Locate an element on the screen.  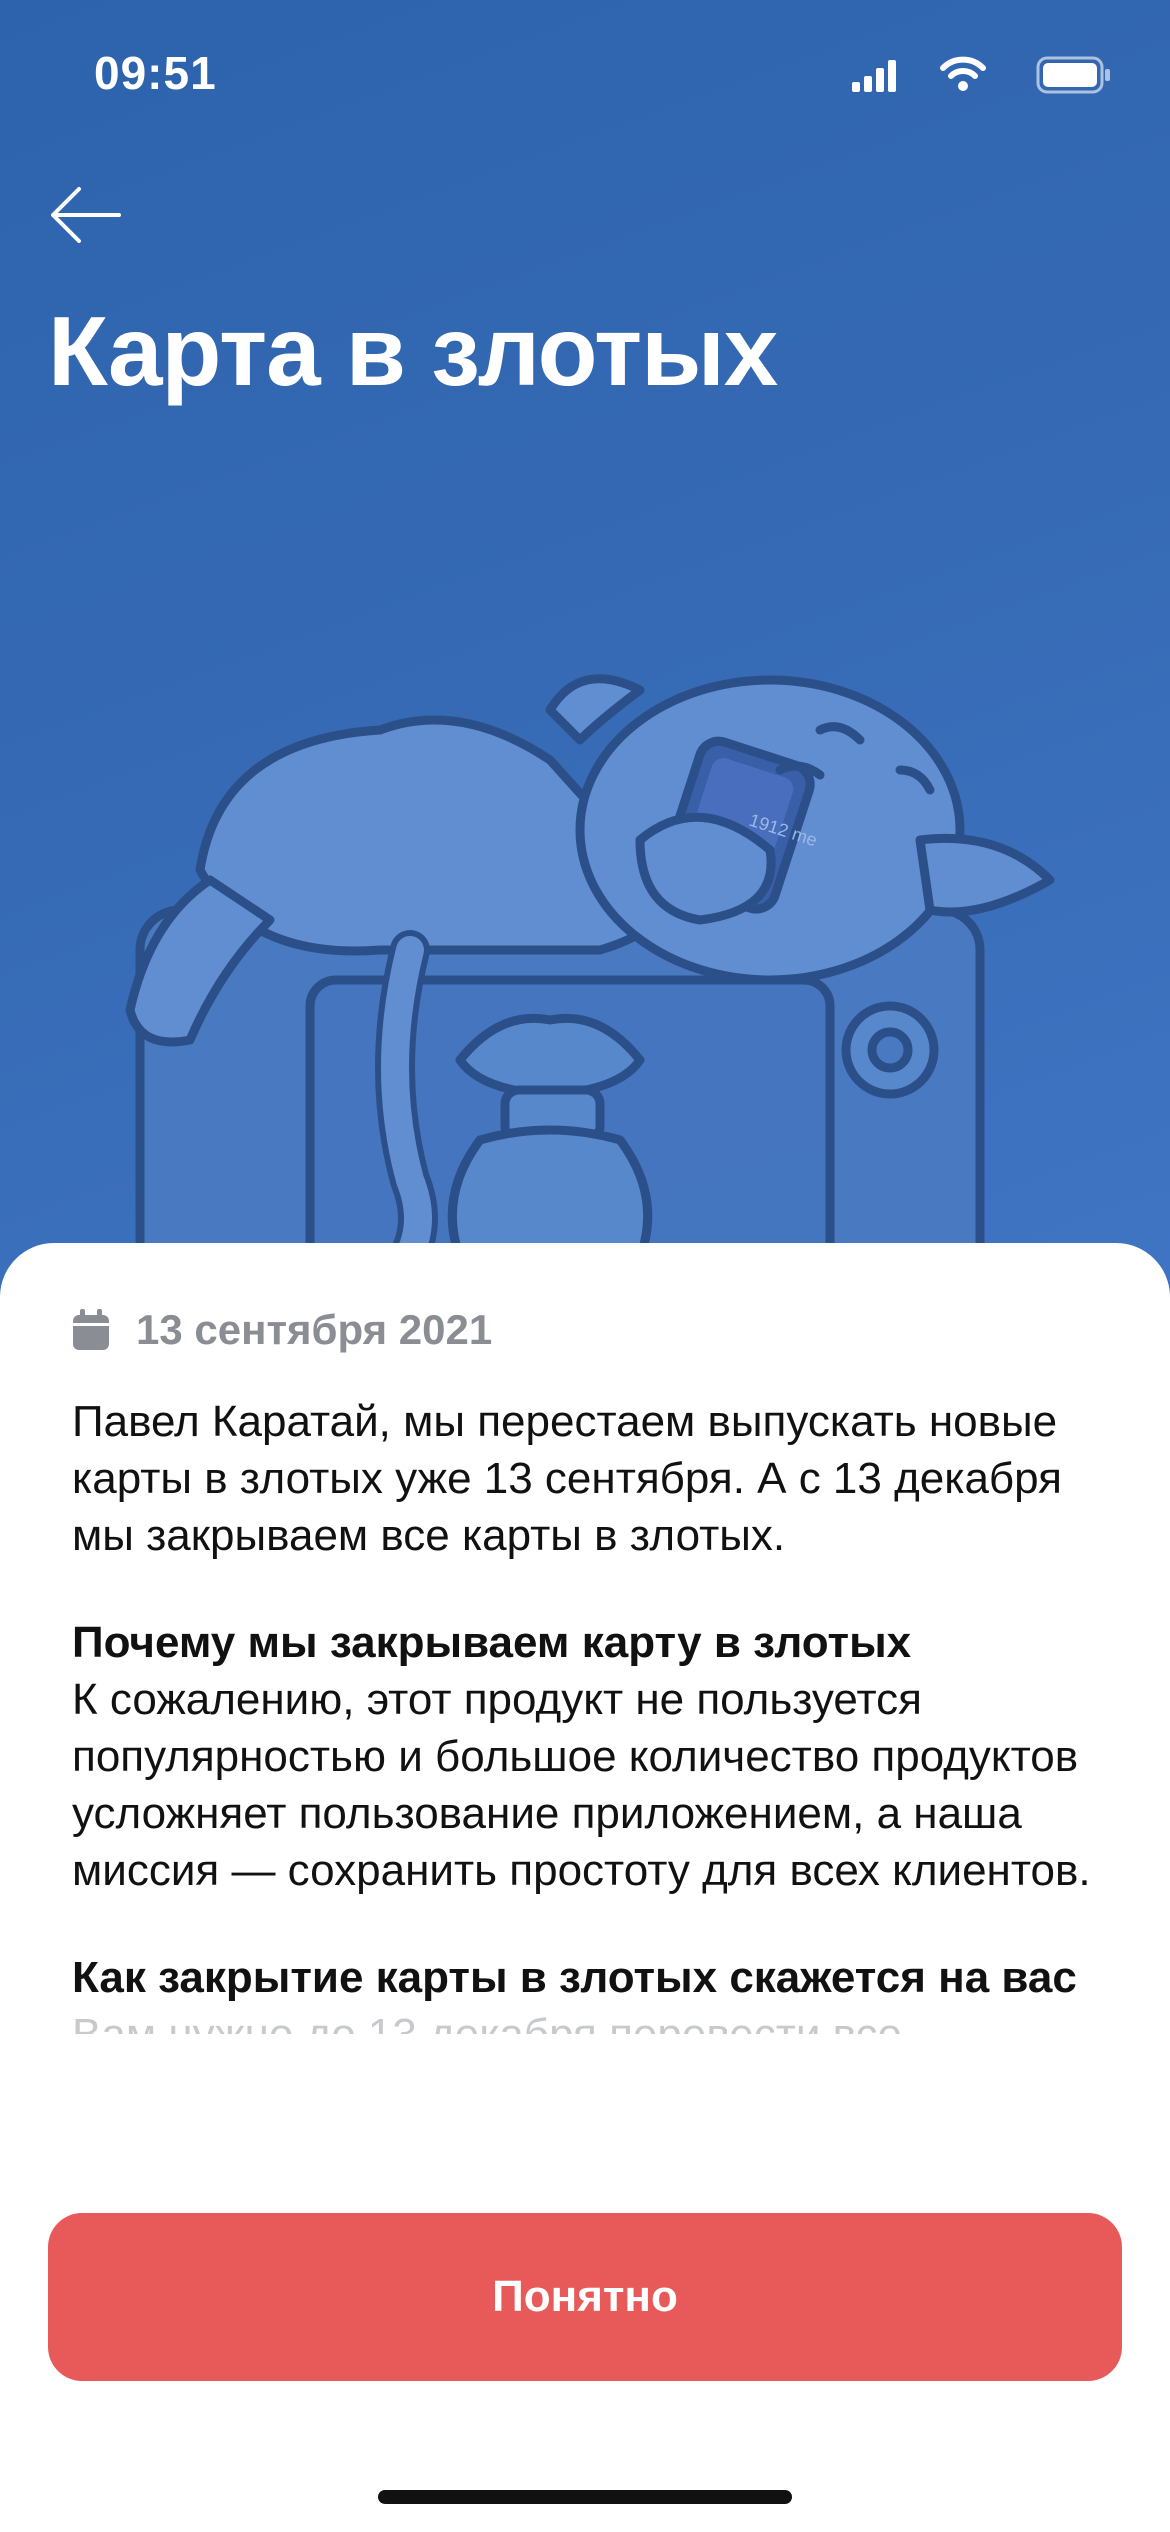
ok-button: Понятно is located at coordinates (585, 2297).